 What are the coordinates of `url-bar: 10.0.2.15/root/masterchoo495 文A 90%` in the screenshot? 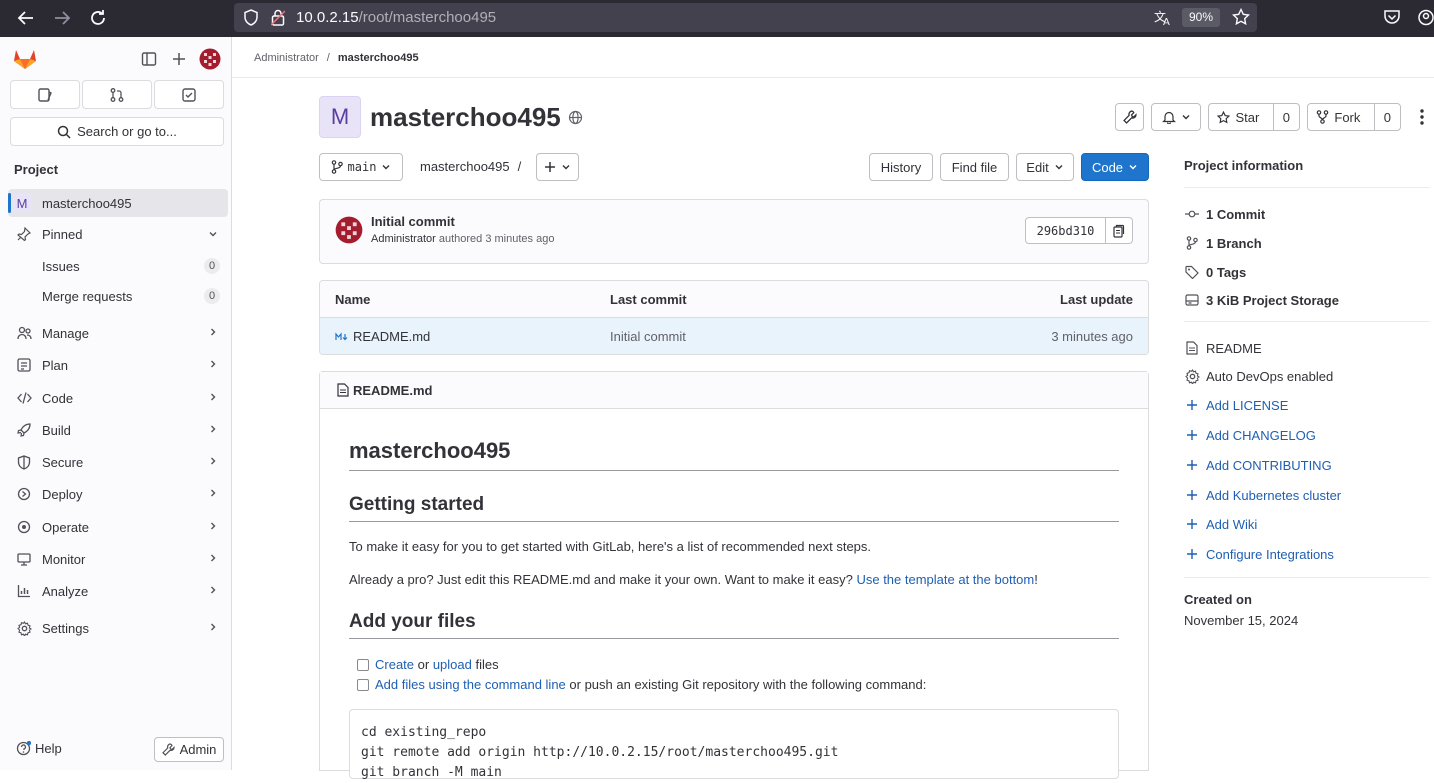 It's located at (745, 17).